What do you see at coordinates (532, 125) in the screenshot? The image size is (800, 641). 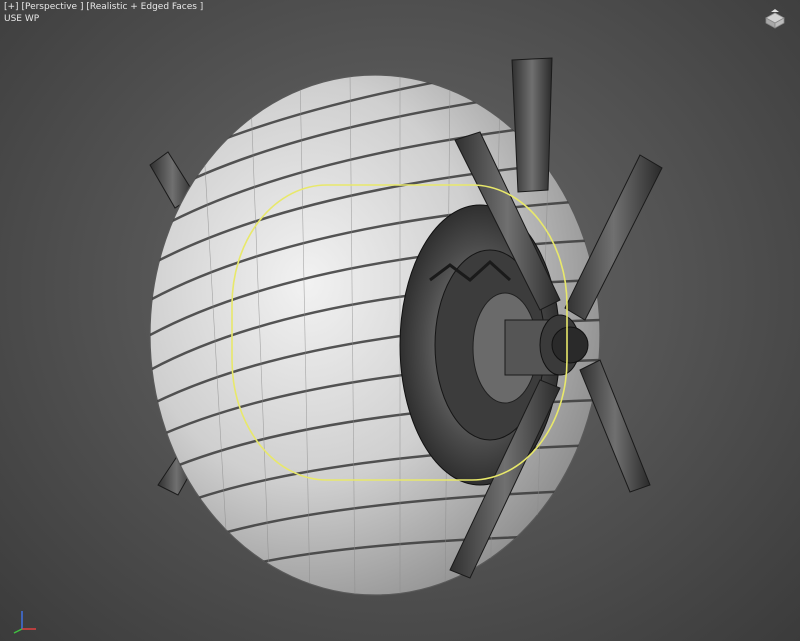 I see `front-arm-top` at bounding box center [532, 125].